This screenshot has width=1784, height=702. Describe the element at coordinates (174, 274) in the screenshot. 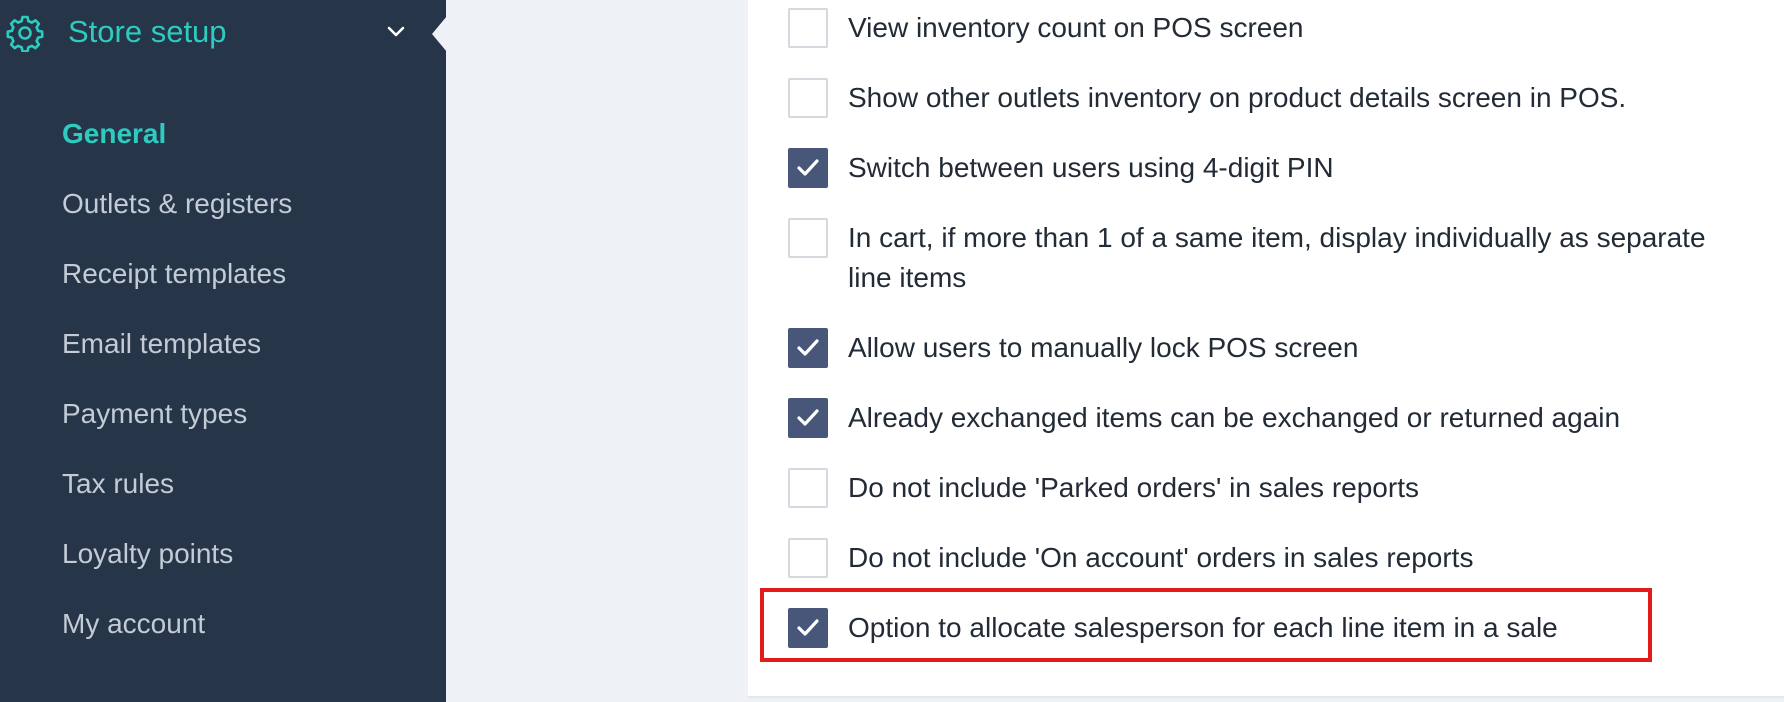

I see `sidebar-item-receipt-templates: Receipt templates` at that location.